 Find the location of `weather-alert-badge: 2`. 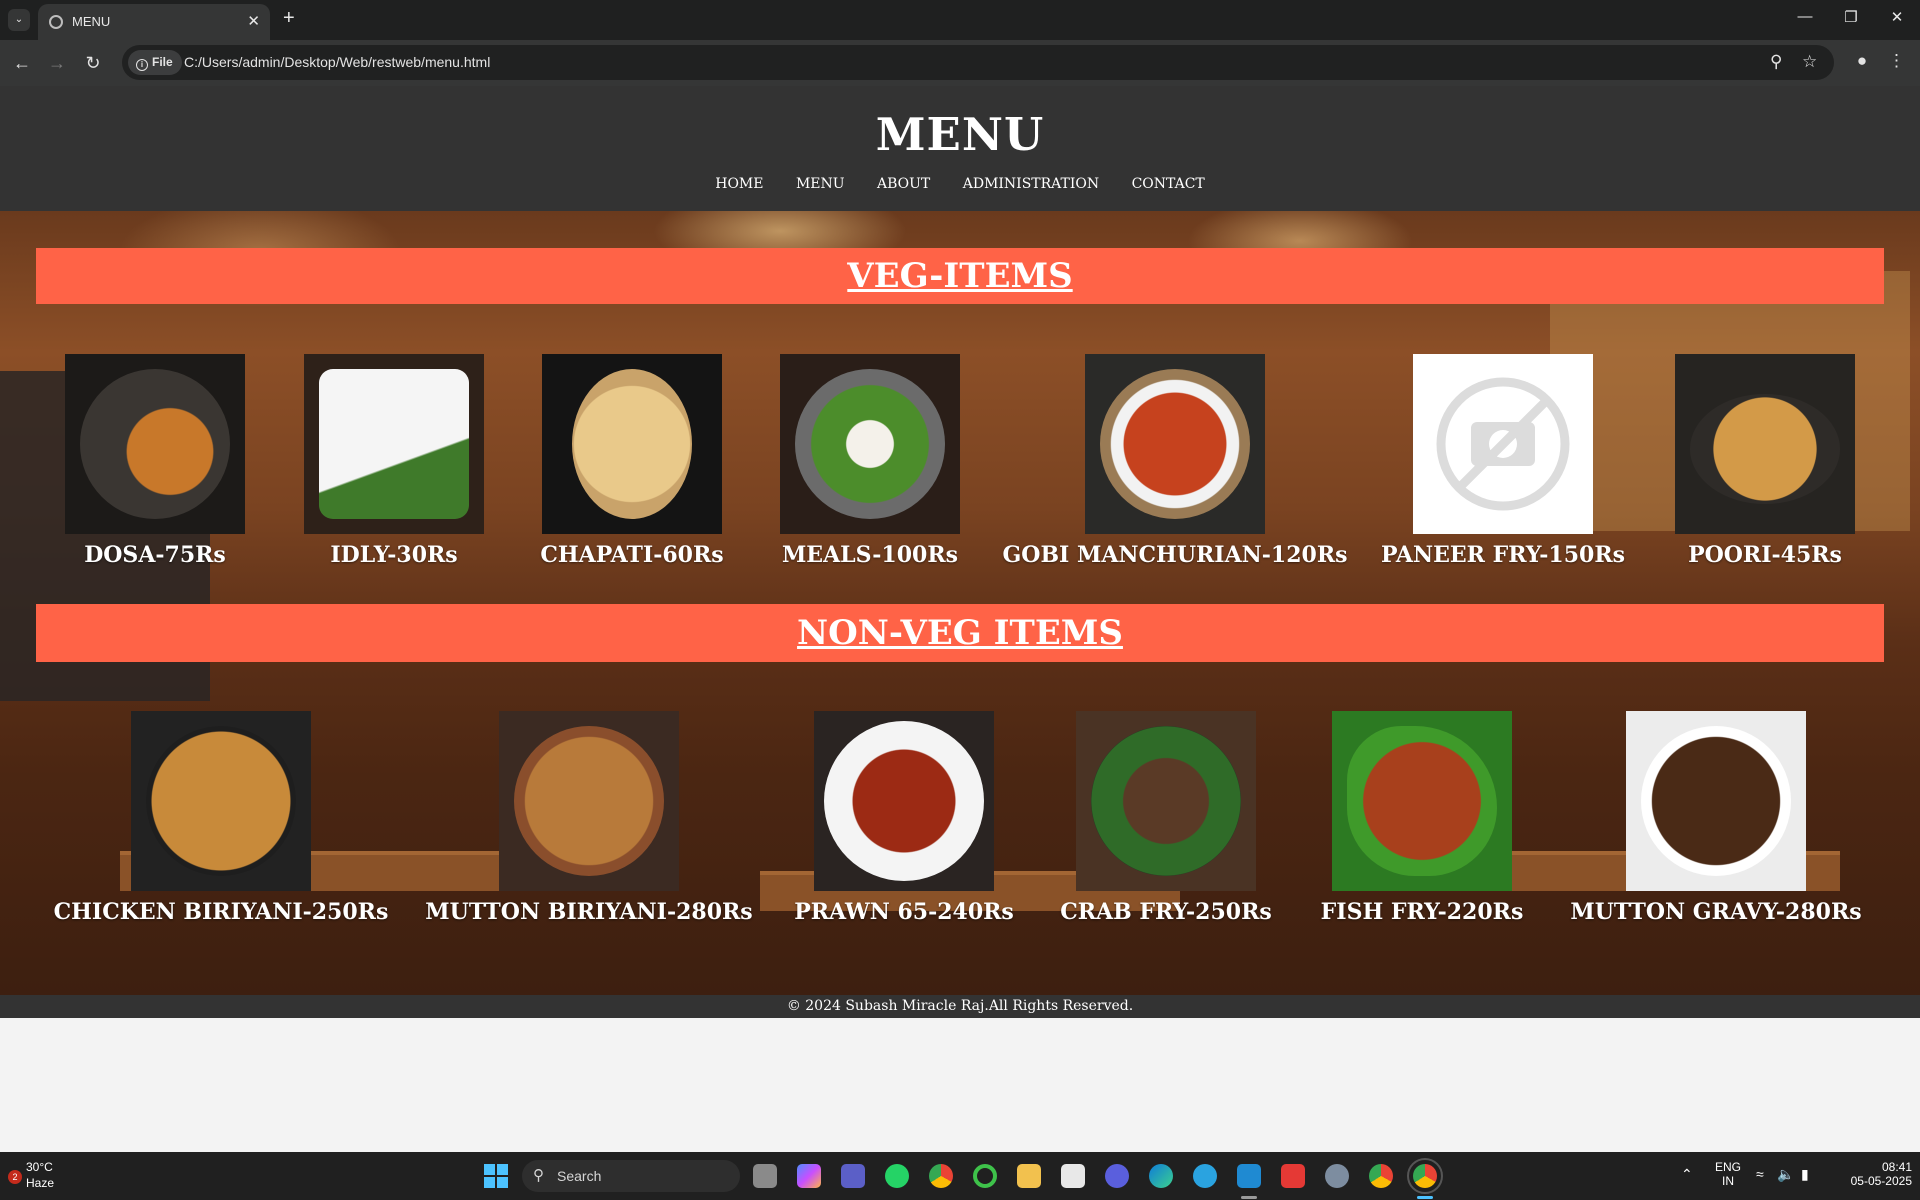

weather-alert-badge: 2 is located at coordinates (15, 1177).